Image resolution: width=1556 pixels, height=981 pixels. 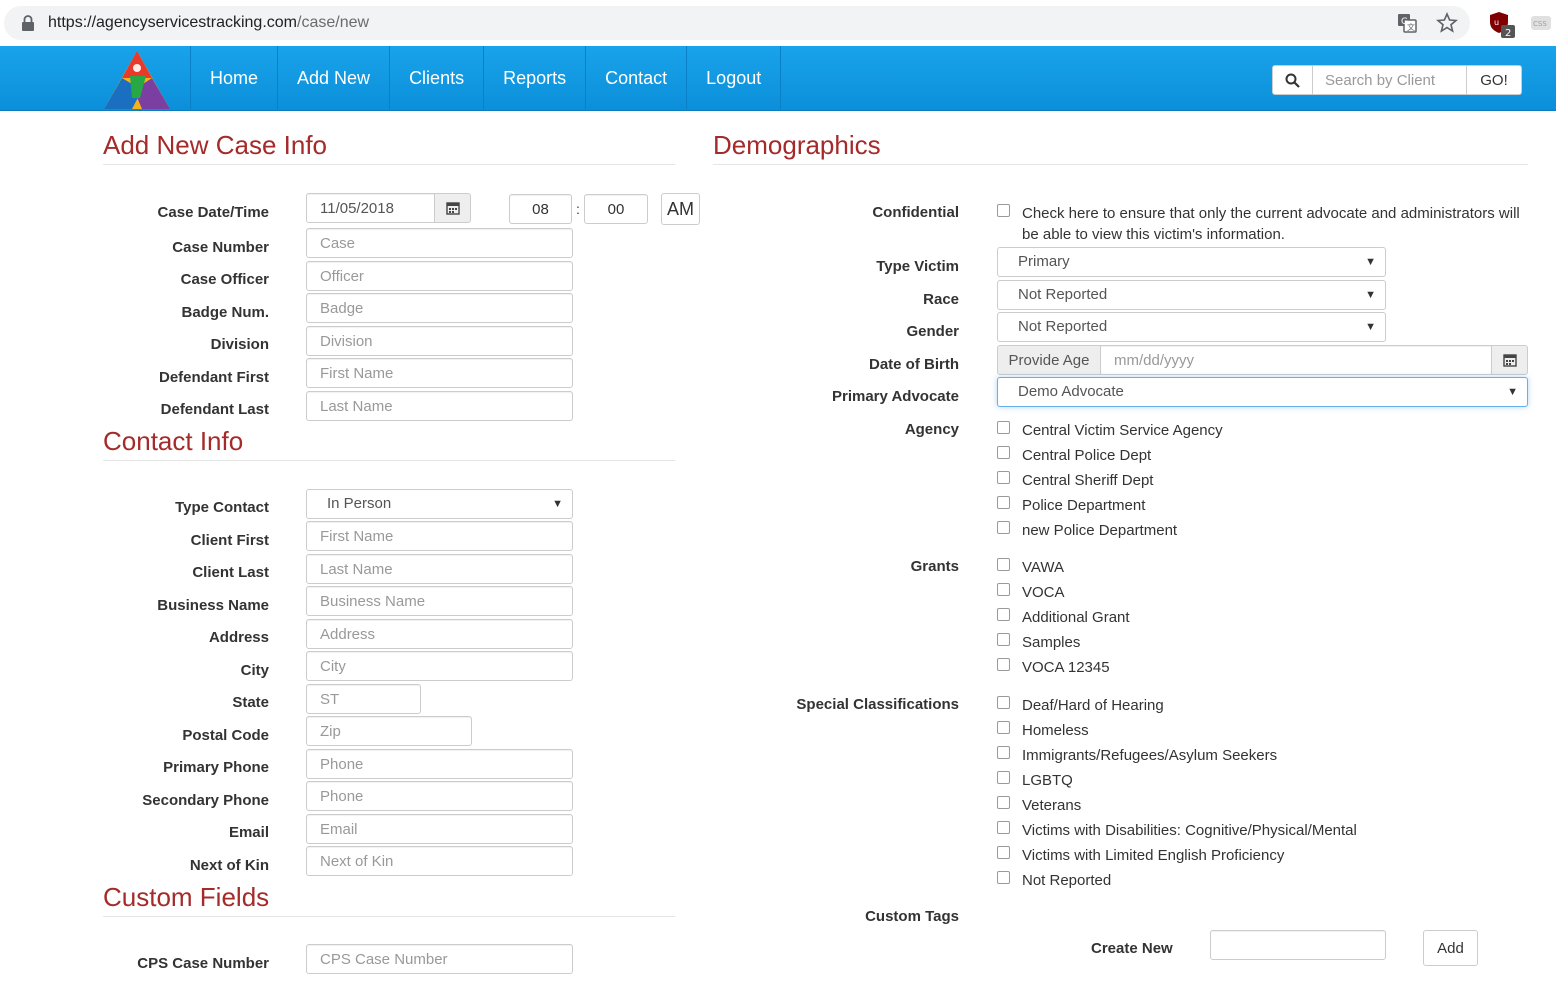 What do you see at coordinates (137, 79) in the screenshot?
I see `agency-logo` at bounding box center [137, 79].